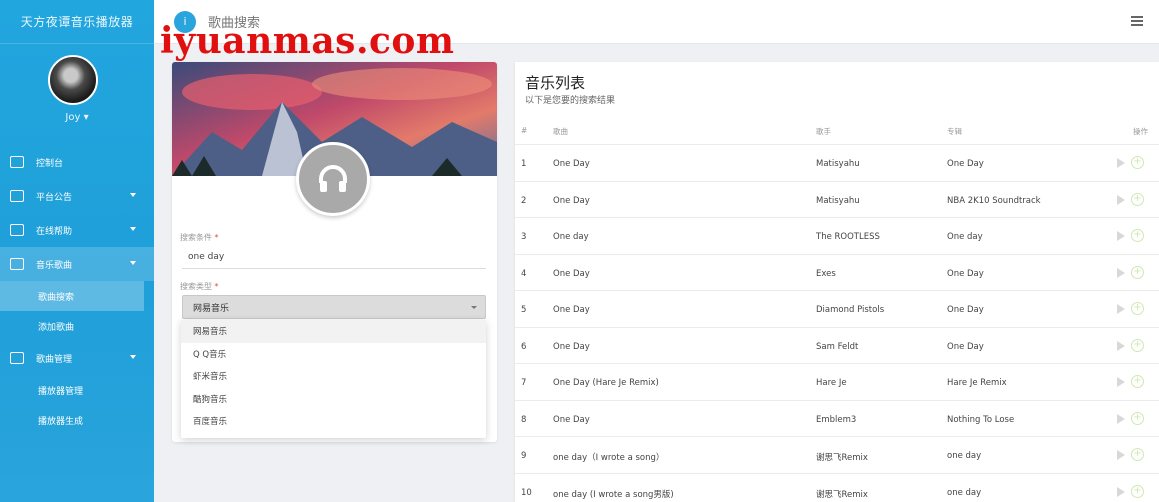  Describe the element at coordinates (609, 458) in the screenshot. I see `song-title: one day（I wrote a song）` at that location.